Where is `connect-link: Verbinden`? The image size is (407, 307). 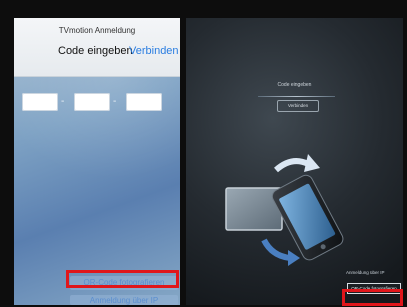 connect-link: Verbinden is located at coordinates (154, 51).